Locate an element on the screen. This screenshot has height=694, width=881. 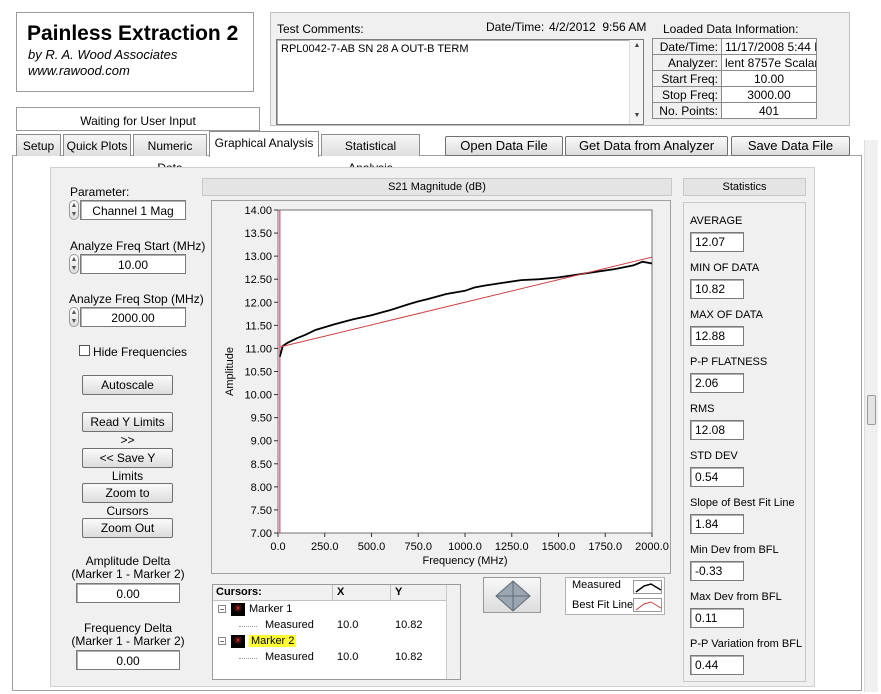
save-y-limits-button: << Save Y Limits is located at coordinates (127, 465).